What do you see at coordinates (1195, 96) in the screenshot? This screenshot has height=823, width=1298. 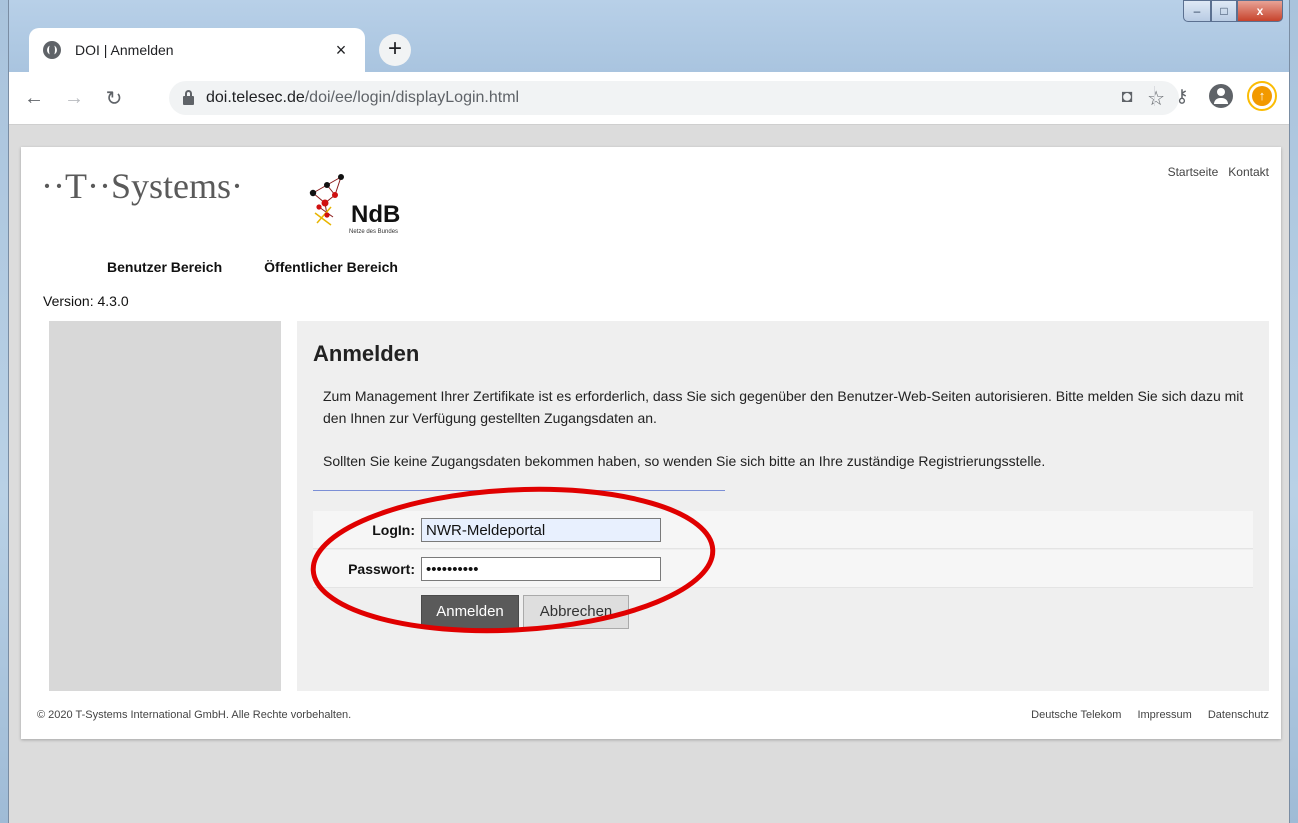 I see `toolbar-actions: ◘ ⚷ ↑` at bounding box center [1195, 96].